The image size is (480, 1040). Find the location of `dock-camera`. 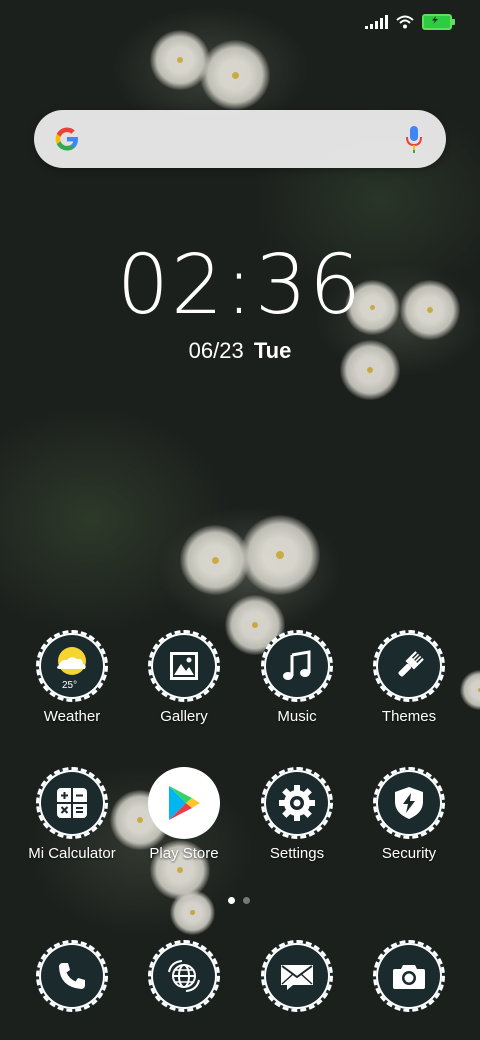

dock-camera is located at coordinates (409, 976).